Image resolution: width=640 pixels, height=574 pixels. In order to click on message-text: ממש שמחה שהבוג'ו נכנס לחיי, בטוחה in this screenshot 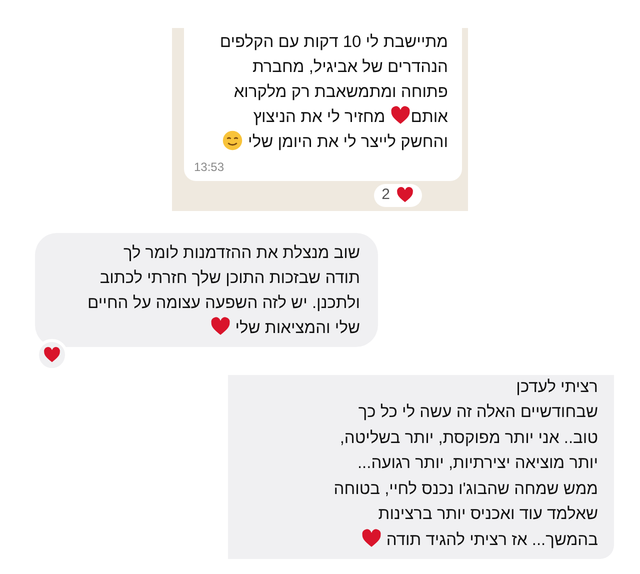, I will do `click(466, 489)`.